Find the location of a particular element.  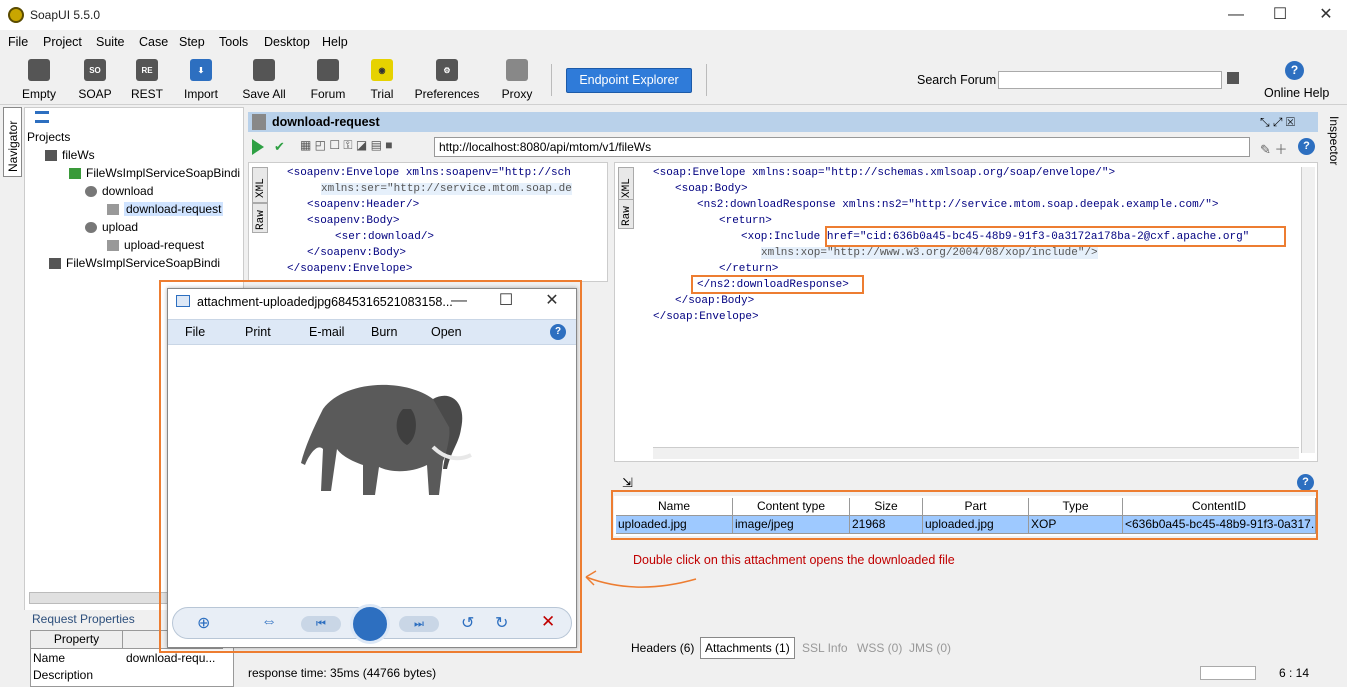

xml-line: </soapenv:Body> is located at coordinates (357, 253).